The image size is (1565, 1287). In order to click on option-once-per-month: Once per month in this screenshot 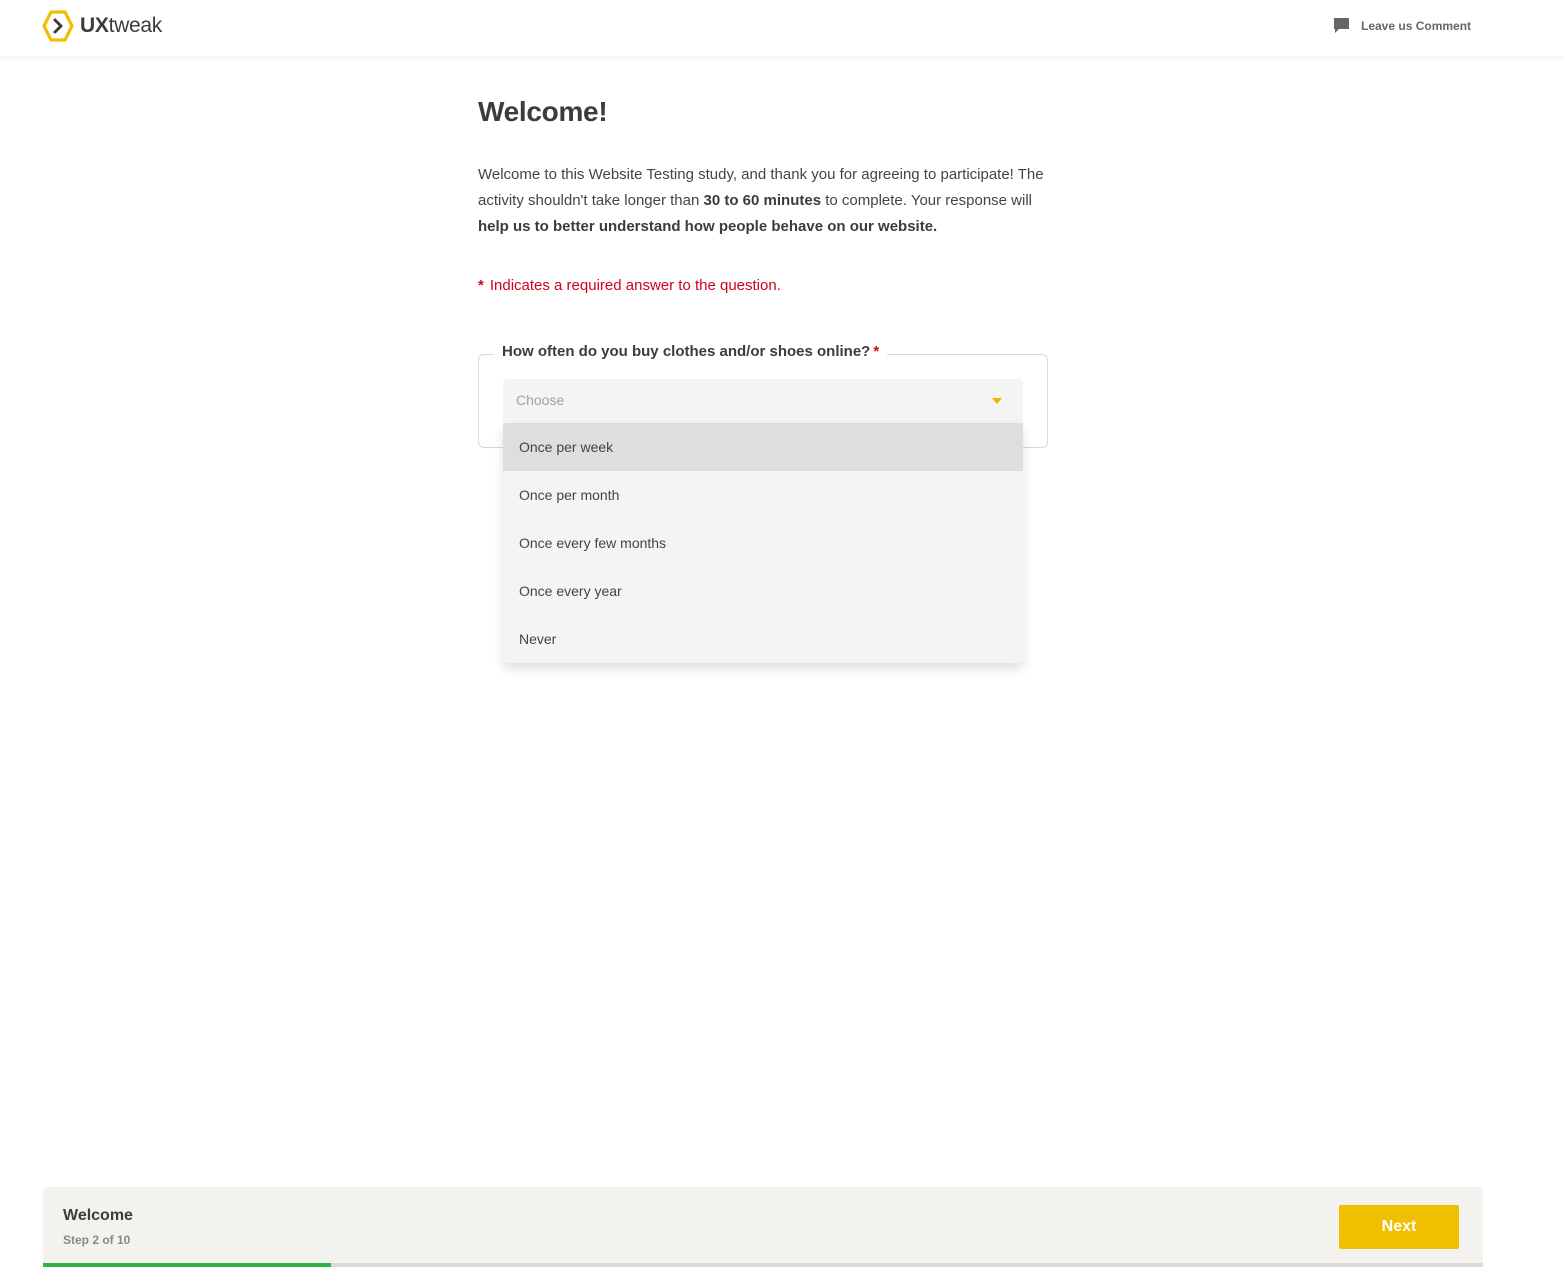, I will do `click(763, 495)`.